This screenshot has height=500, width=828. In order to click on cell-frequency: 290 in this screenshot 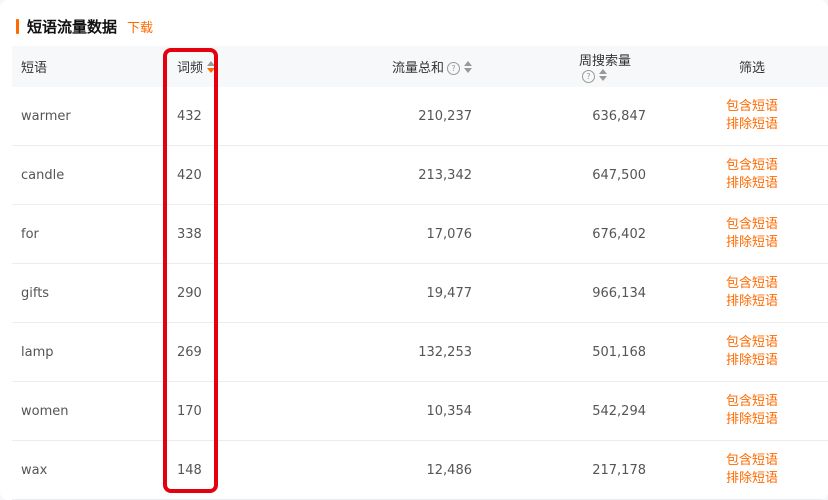, I will do `click(227, 293)`.